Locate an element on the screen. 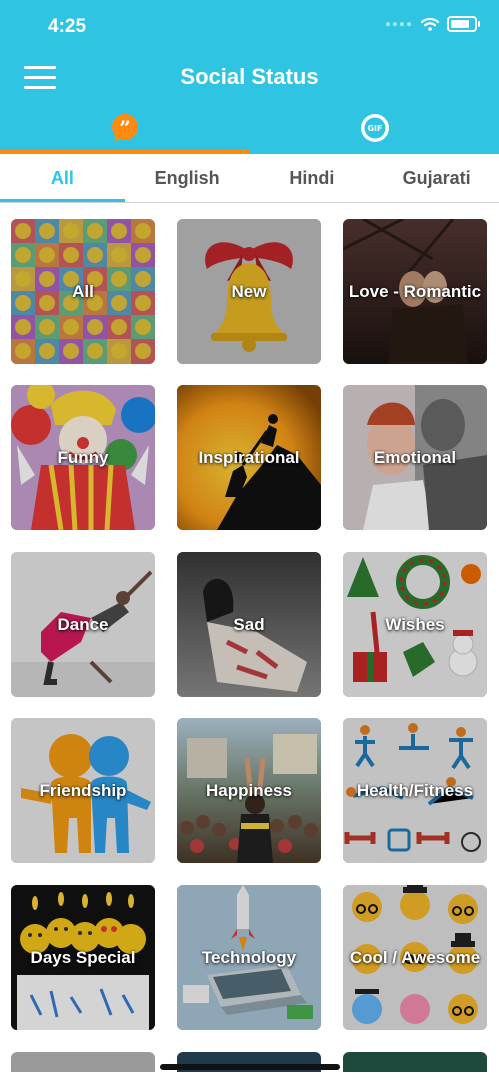 Image resolution: width=499 pixels, height=1080 pixels. category-card-sad: Sad is located at coordinates (249, 624).